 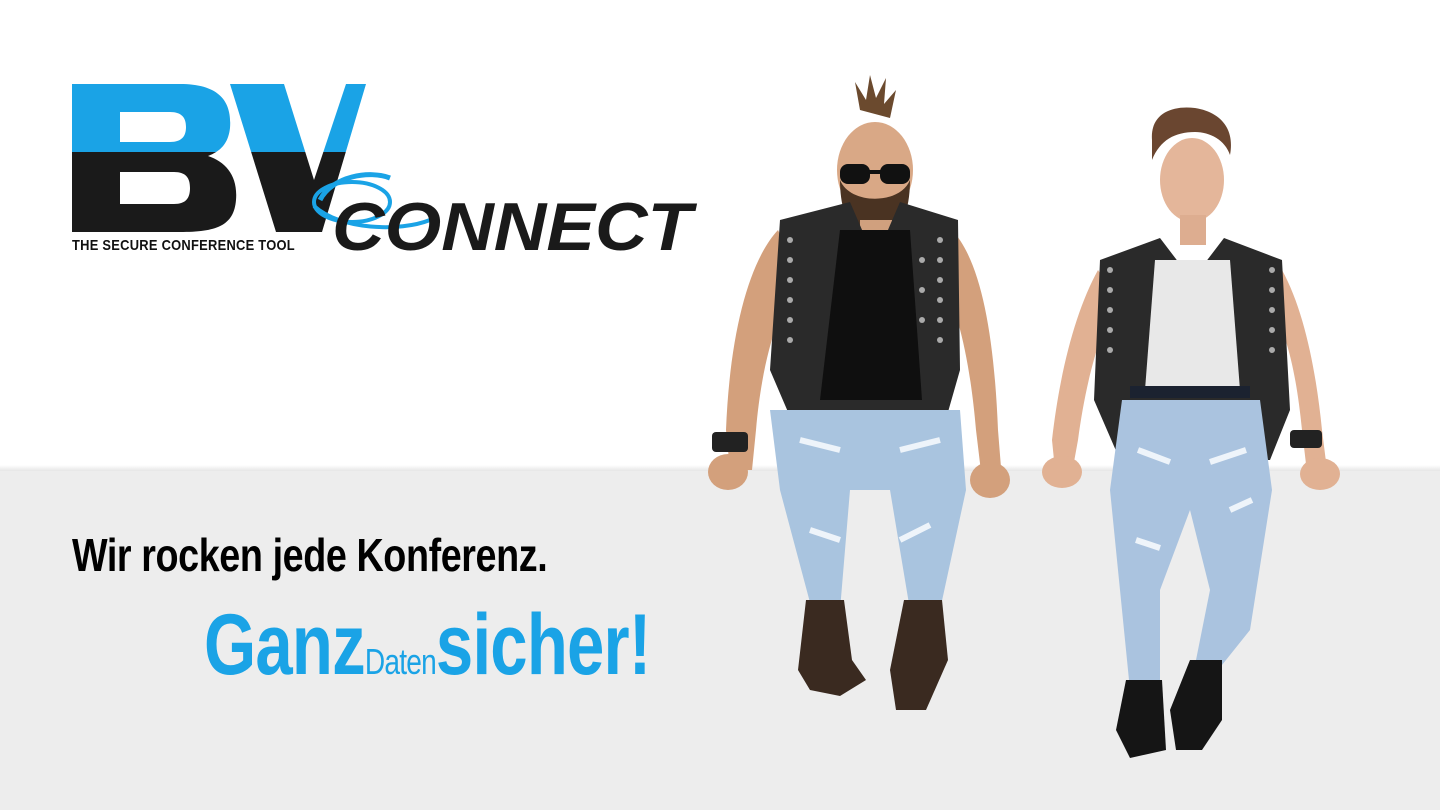 I want to click on logo-connect-word: CONNECT, so click(x=515, y=227).